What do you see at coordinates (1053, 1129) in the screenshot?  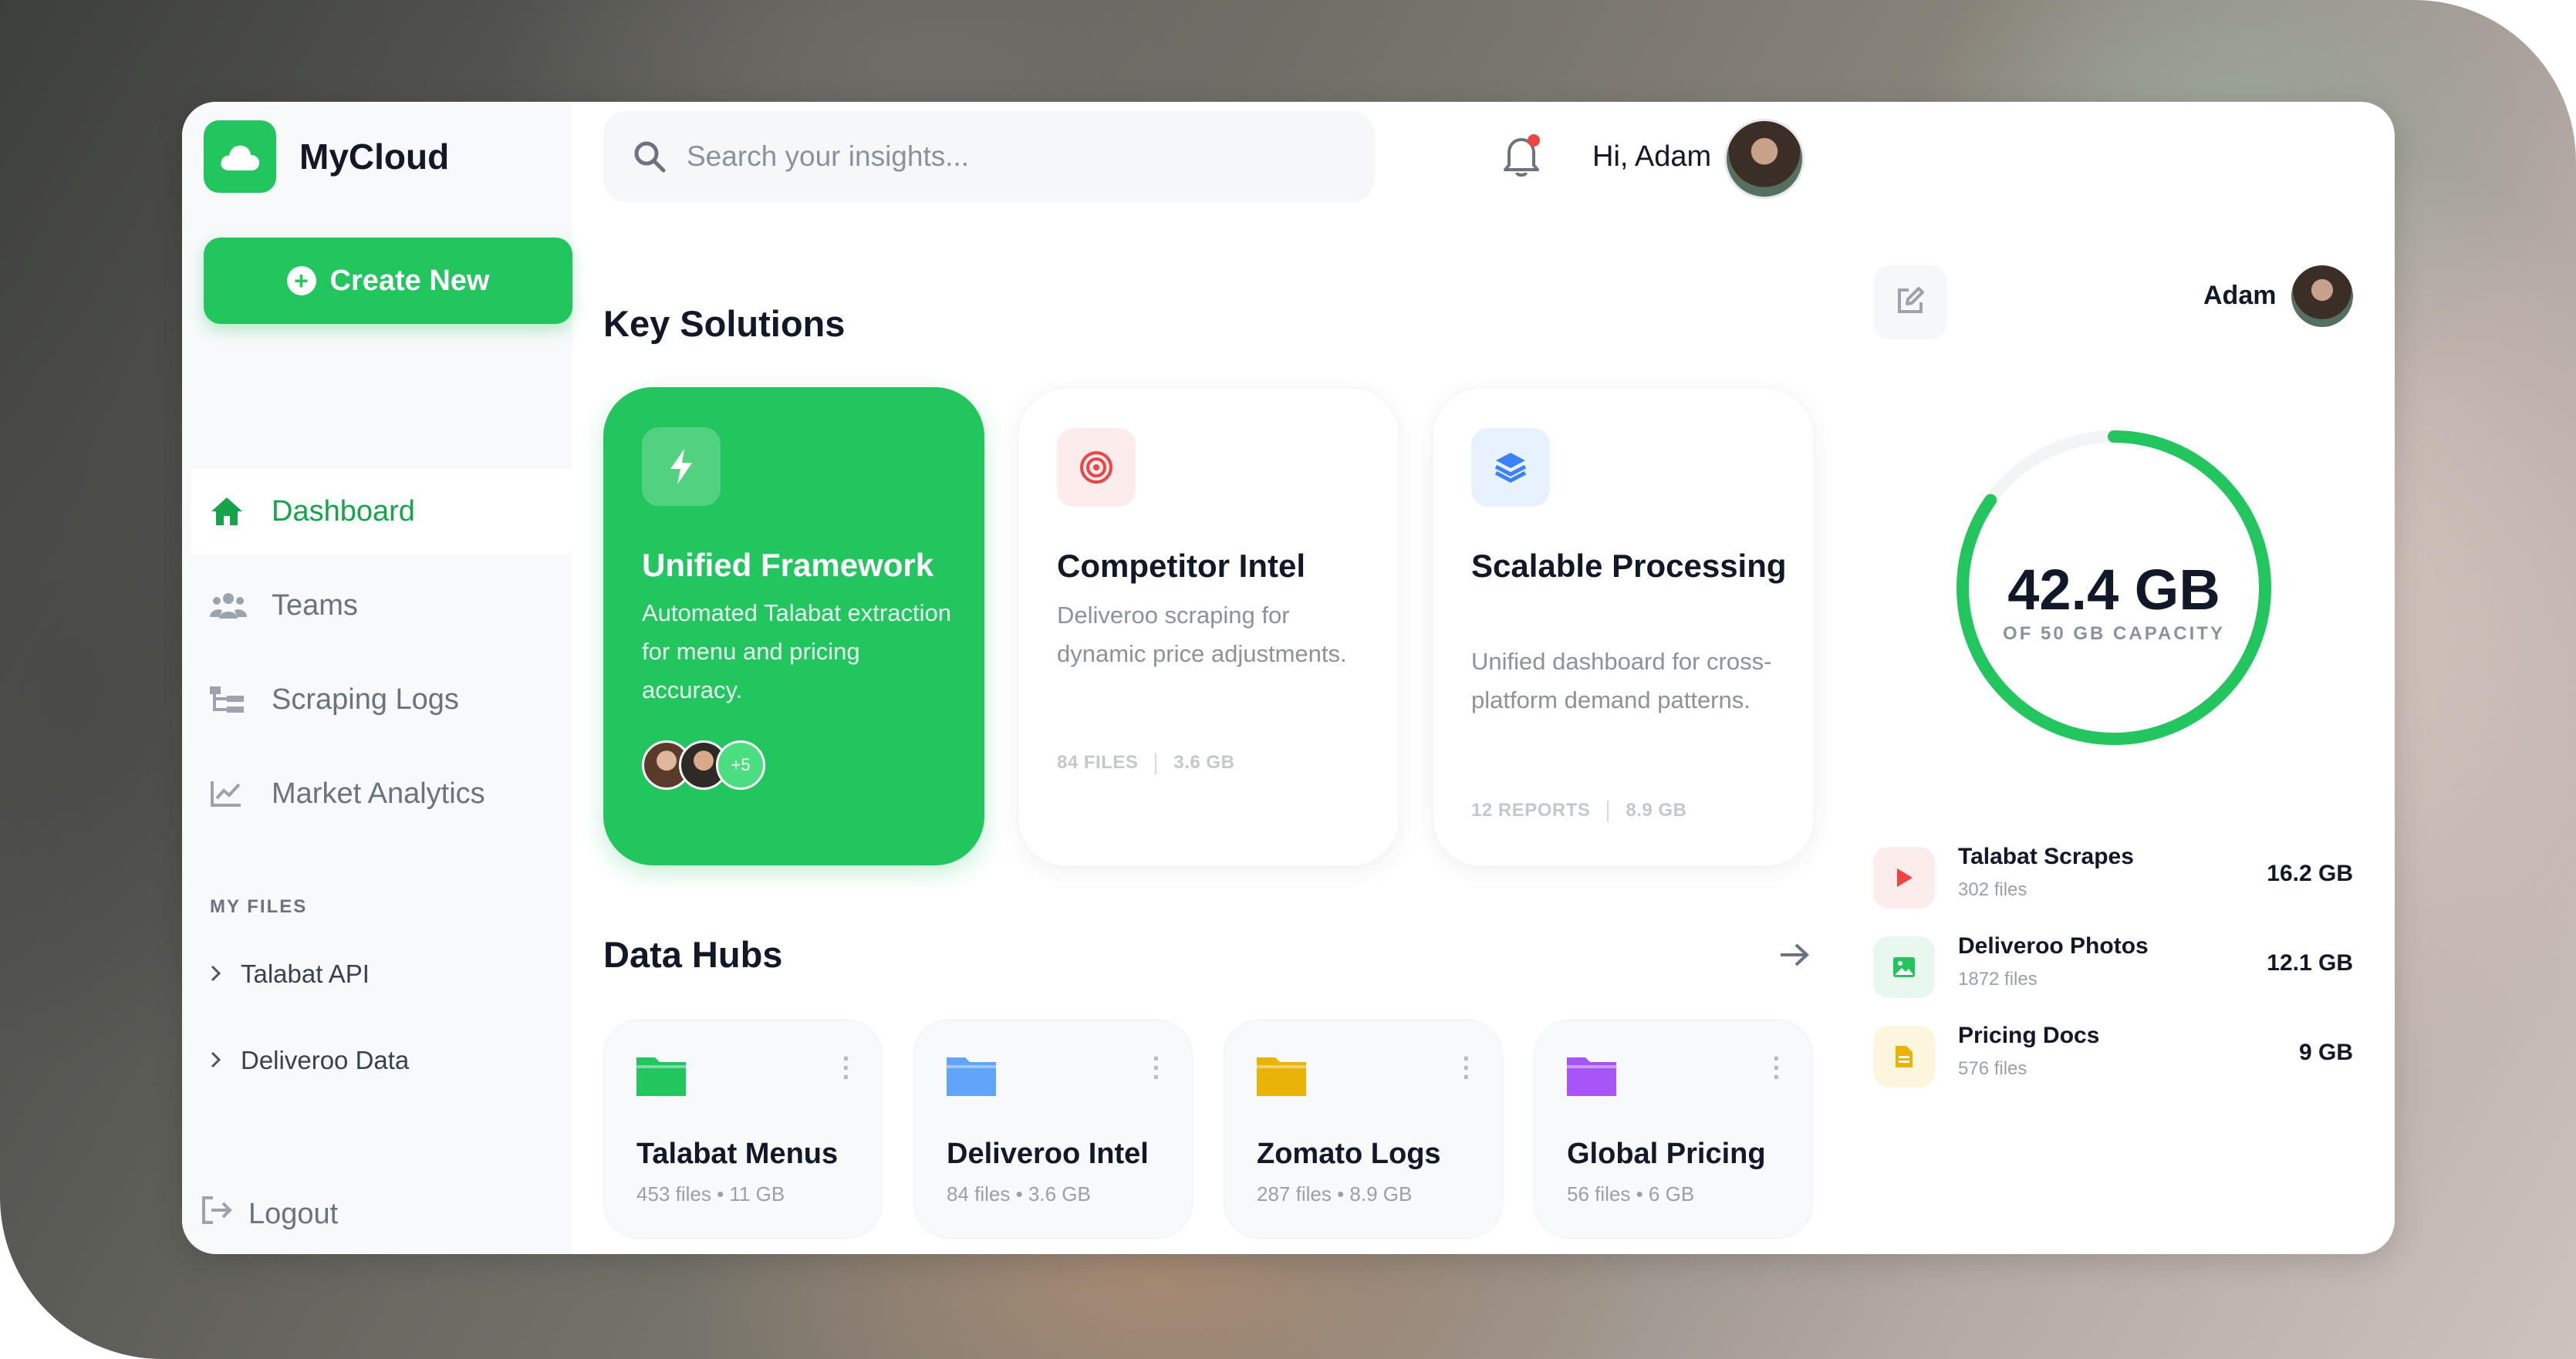 I see `data-hub-deliveroo-intel: · · · Deliveroo Intel 84 files • 3.6 GB` at bounding box center [1053, 1129].